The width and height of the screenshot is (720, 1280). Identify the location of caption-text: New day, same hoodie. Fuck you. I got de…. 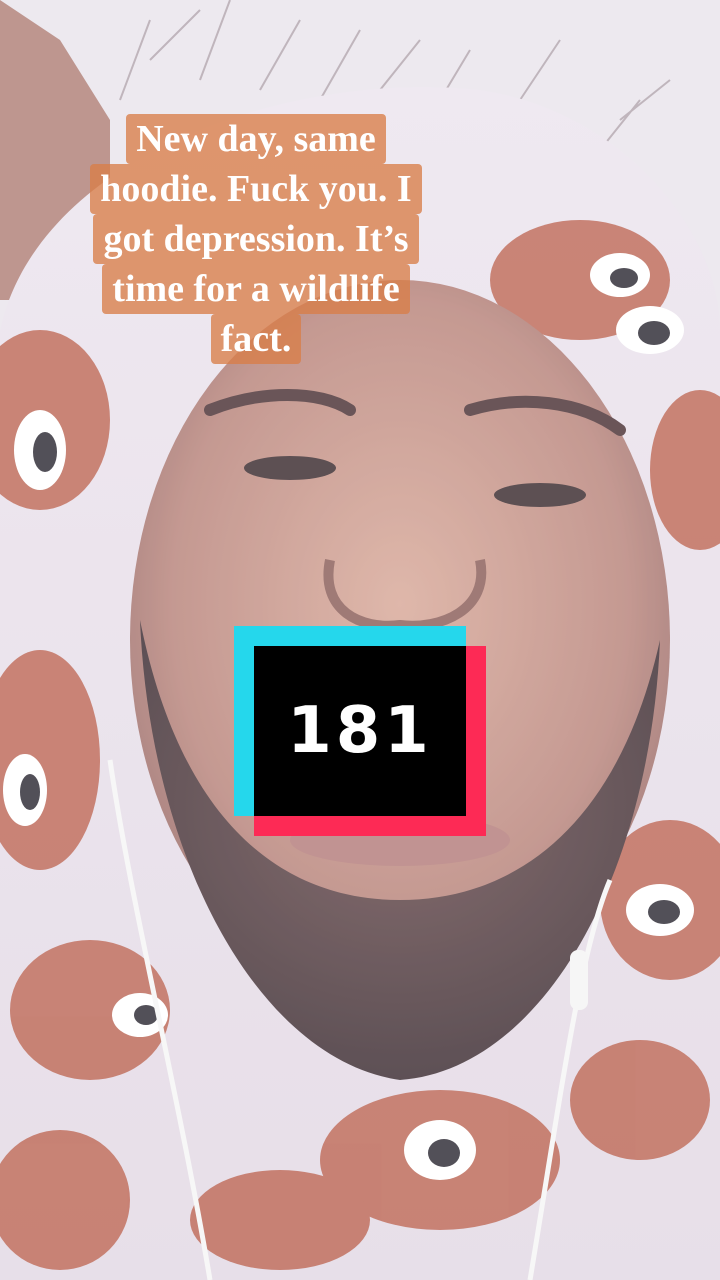
(256, 239).